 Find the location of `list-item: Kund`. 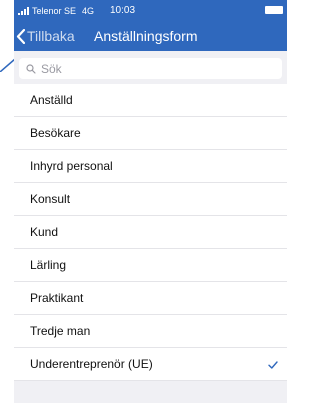

list-item: Kund is located at coordinates (150, 232).